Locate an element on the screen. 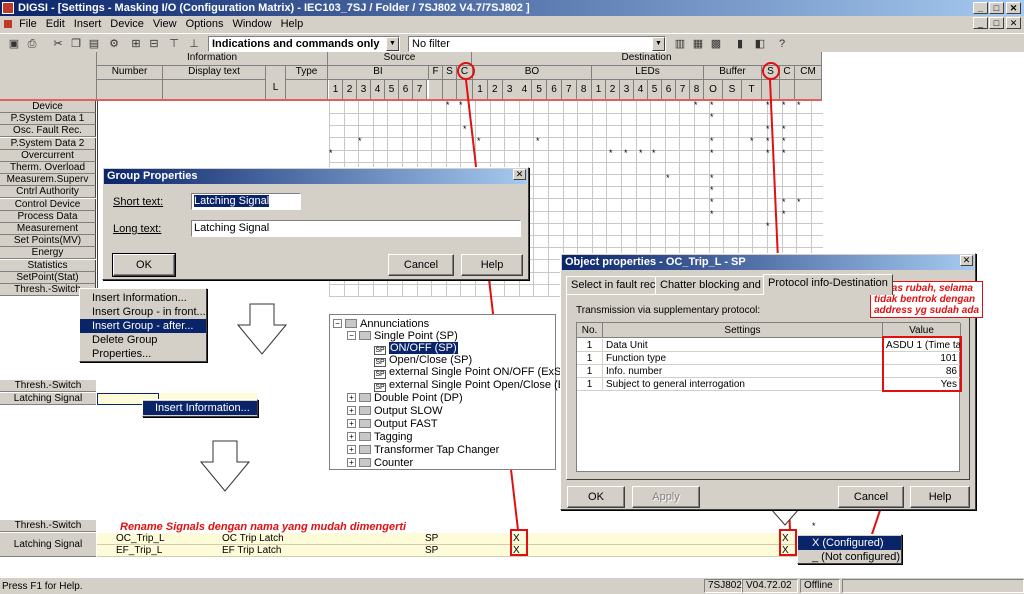  tree-item-label: Tagging is located at coordinates (393, 437).